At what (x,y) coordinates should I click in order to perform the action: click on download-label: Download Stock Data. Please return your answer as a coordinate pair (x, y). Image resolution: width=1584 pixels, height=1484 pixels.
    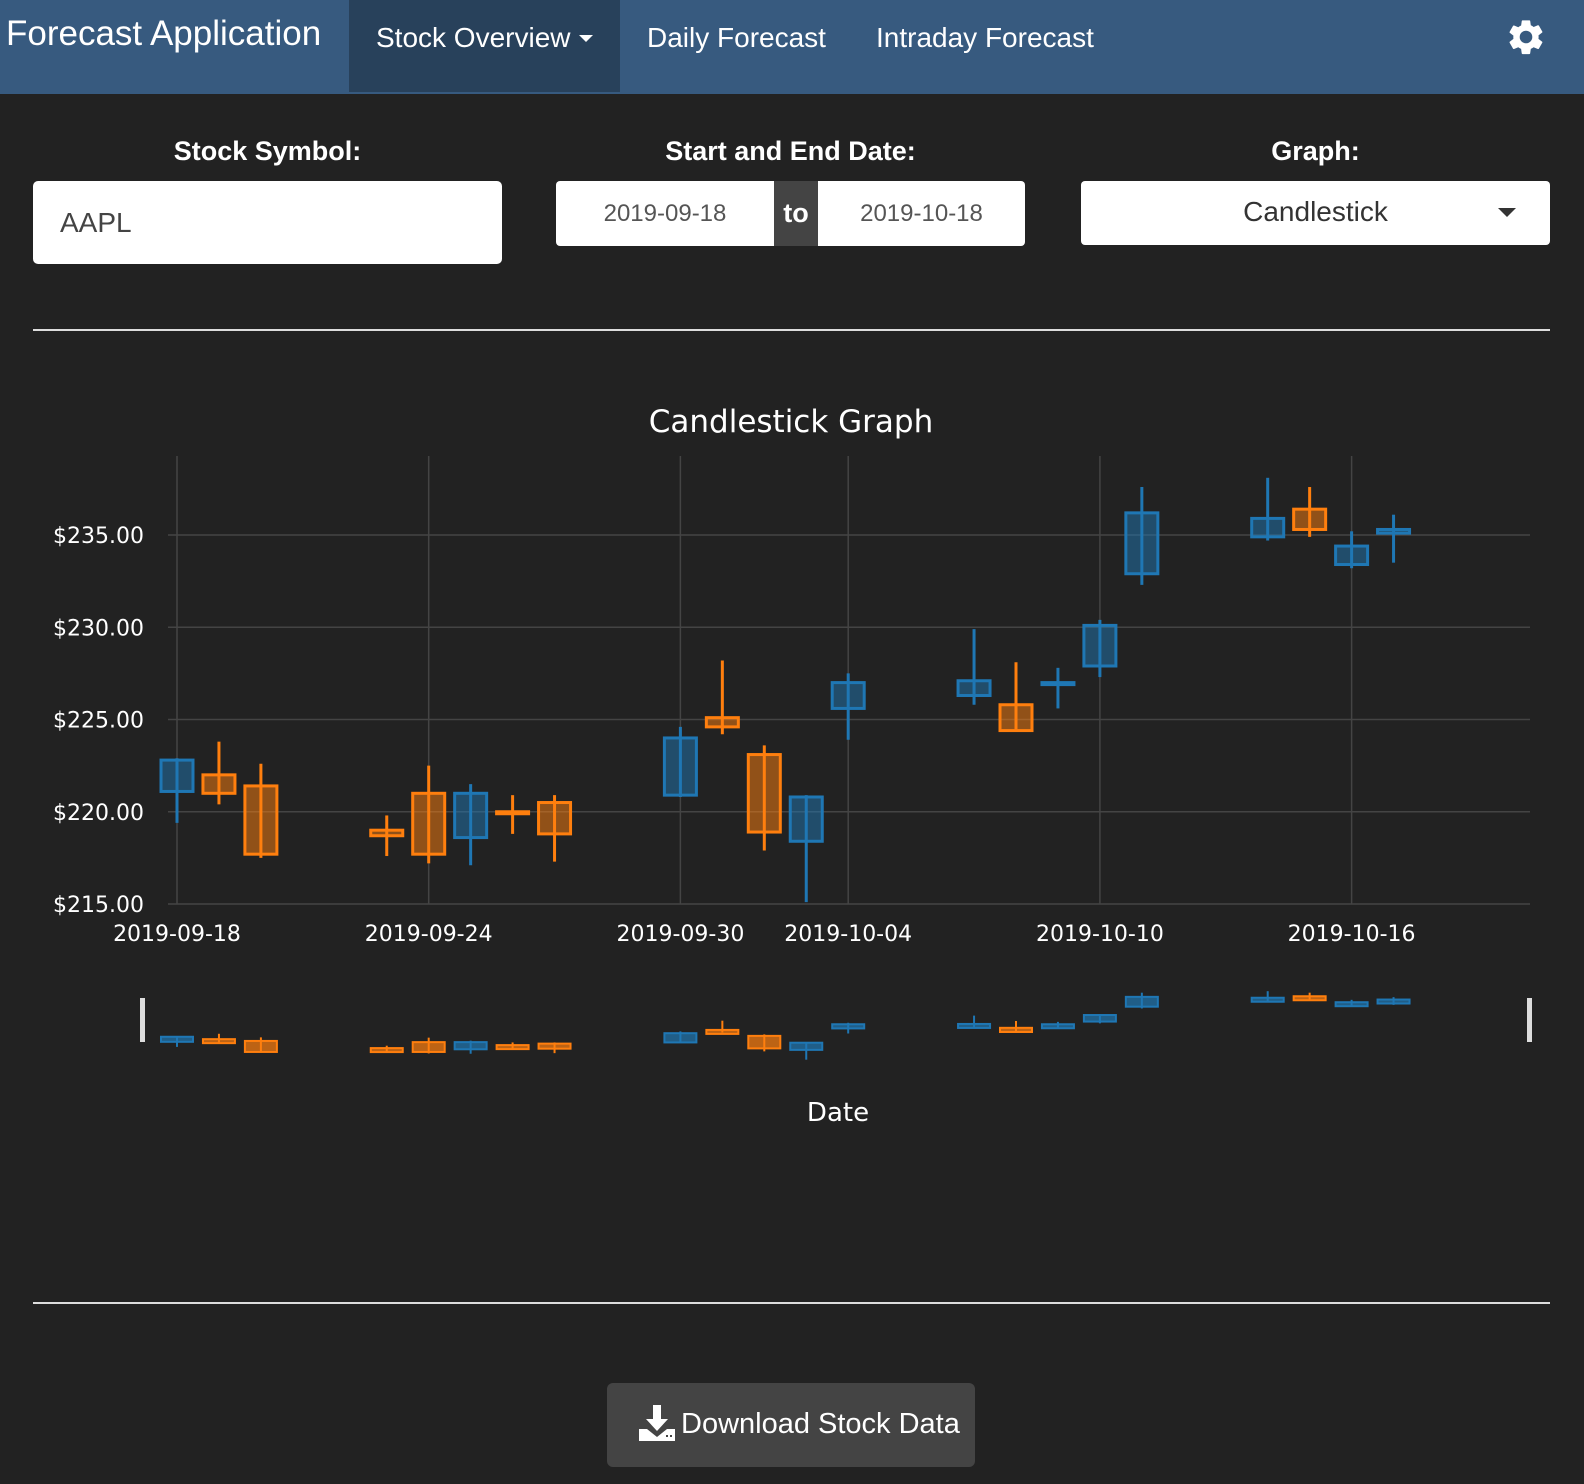
    Looking at the image, I should click on (820, 1424).